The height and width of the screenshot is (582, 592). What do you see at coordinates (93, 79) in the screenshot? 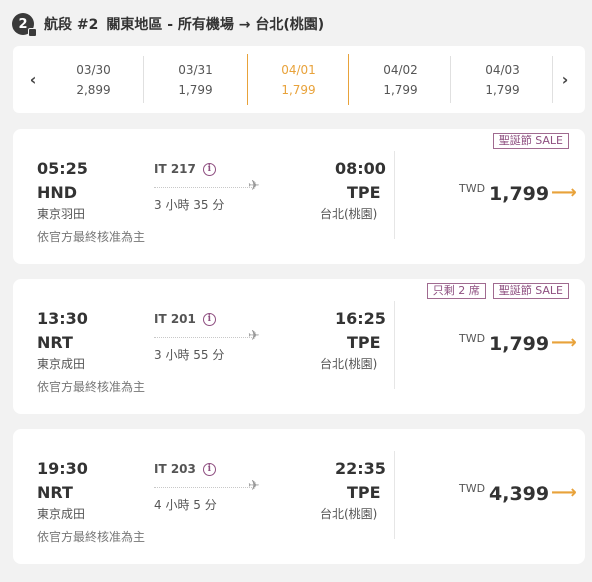
I see `date-option: 03/30 2,899` at bounding box center [93, 79].